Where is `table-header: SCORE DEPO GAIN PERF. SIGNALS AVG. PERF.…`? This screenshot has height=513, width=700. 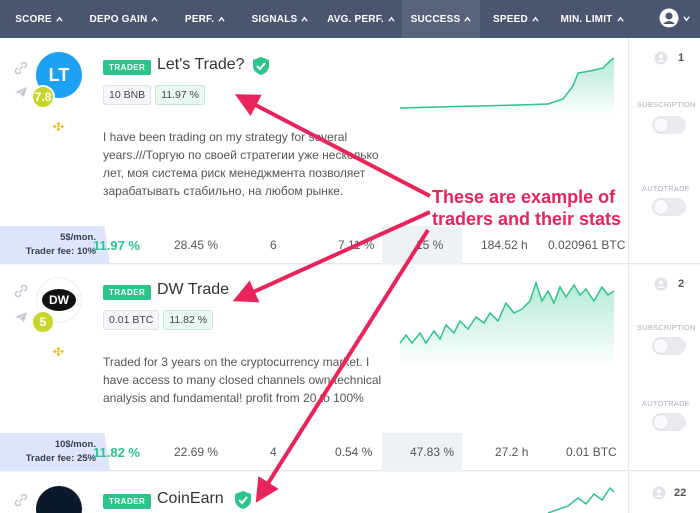
table-header: SCORE DEPO GAIN PERF. SIGNALS AVG. PERF.… is located at coordinates (350, 19).